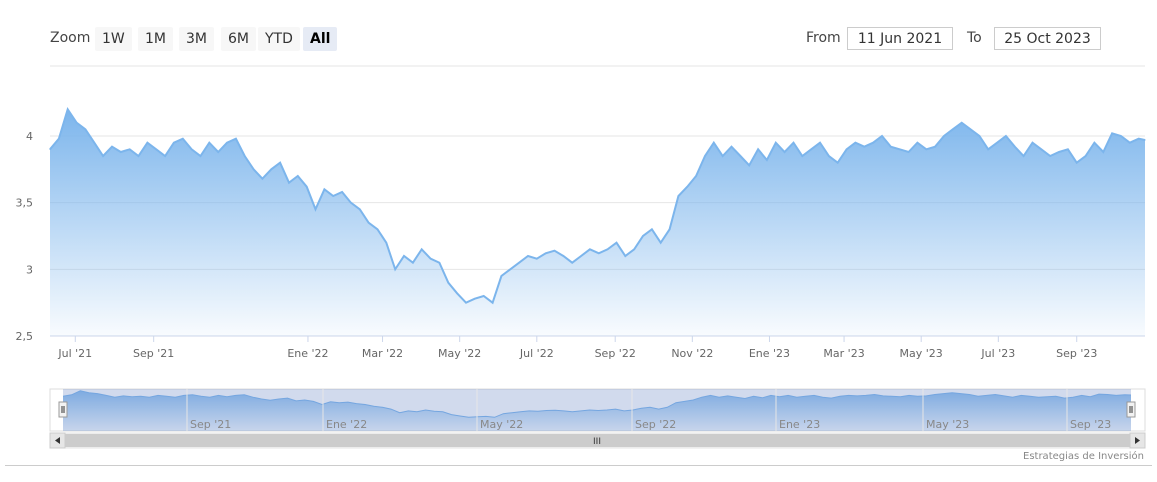  What do you see at coordinates (29, 269) in the screenshot?
I see `y-tick-label: 3` at bounding box center [29, 269].